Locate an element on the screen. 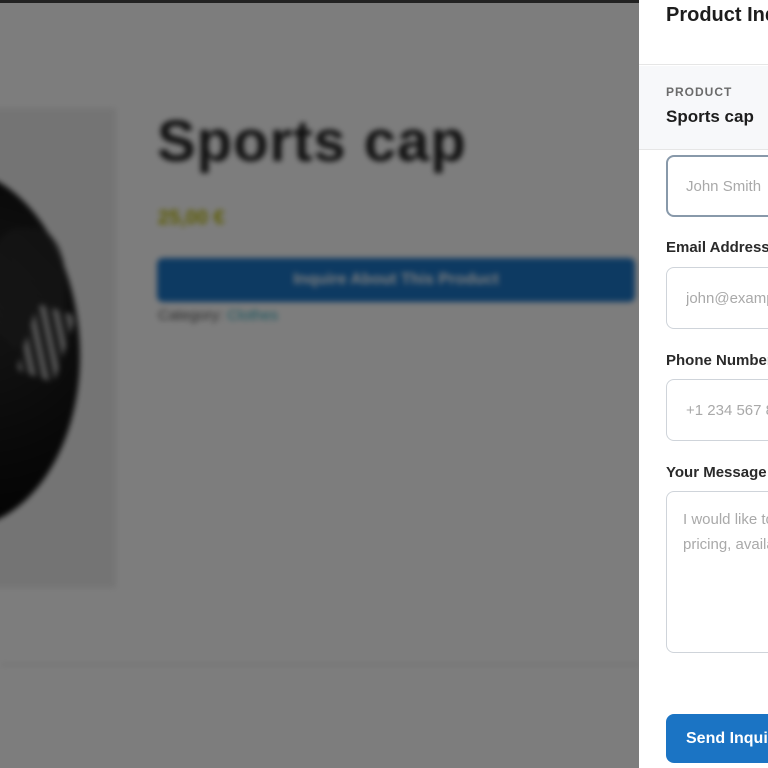 Image resolution: width=768 pixels, height=768 pixels. phone-input is located at coordinates (717, 410).